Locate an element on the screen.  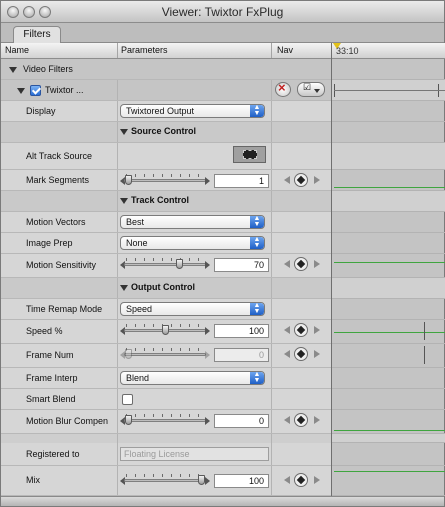
frame-num-slider is located at coordinates (165, 354).